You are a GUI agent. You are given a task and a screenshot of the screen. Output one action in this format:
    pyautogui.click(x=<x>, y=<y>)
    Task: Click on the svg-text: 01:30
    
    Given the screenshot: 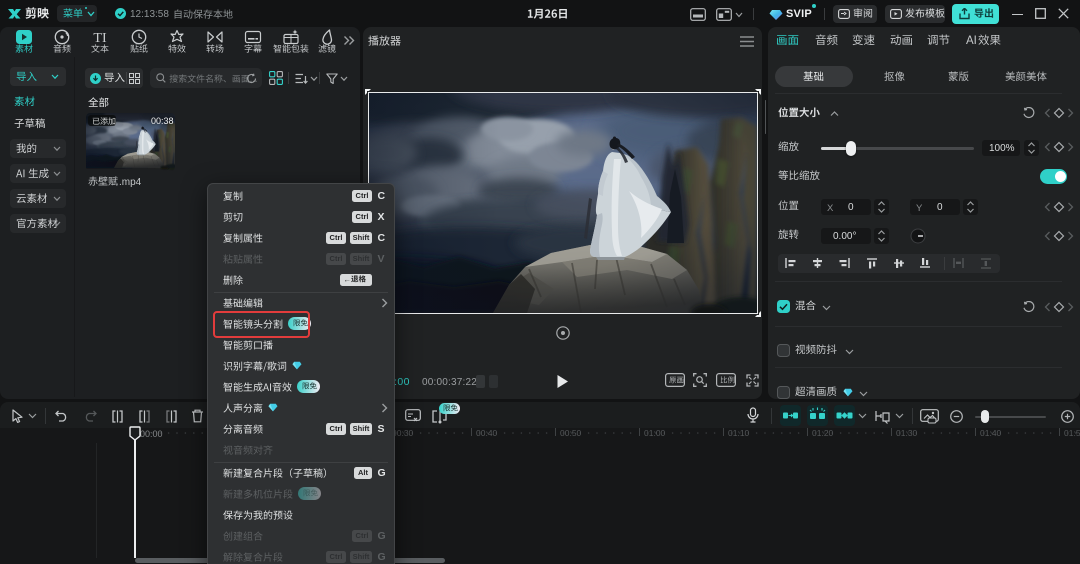 What is the action you would take?
    pyautogui.click(x=907, y=433)
    